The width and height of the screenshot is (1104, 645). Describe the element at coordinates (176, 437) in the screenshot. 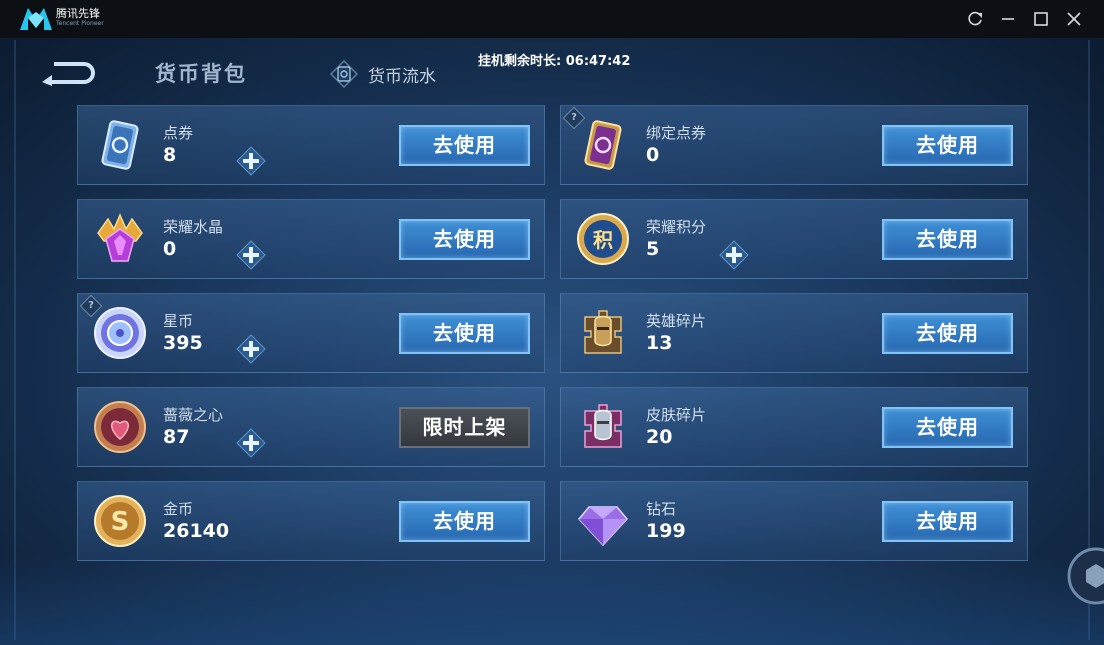

I see `currency-amount: 87` at that location.